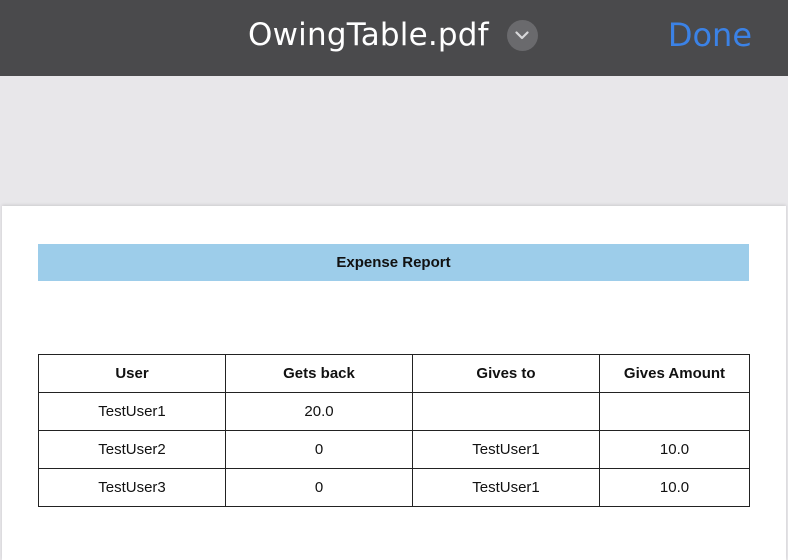 The image size is (788, 560). I want to click on chevron-down-icon, so click(522, 34).